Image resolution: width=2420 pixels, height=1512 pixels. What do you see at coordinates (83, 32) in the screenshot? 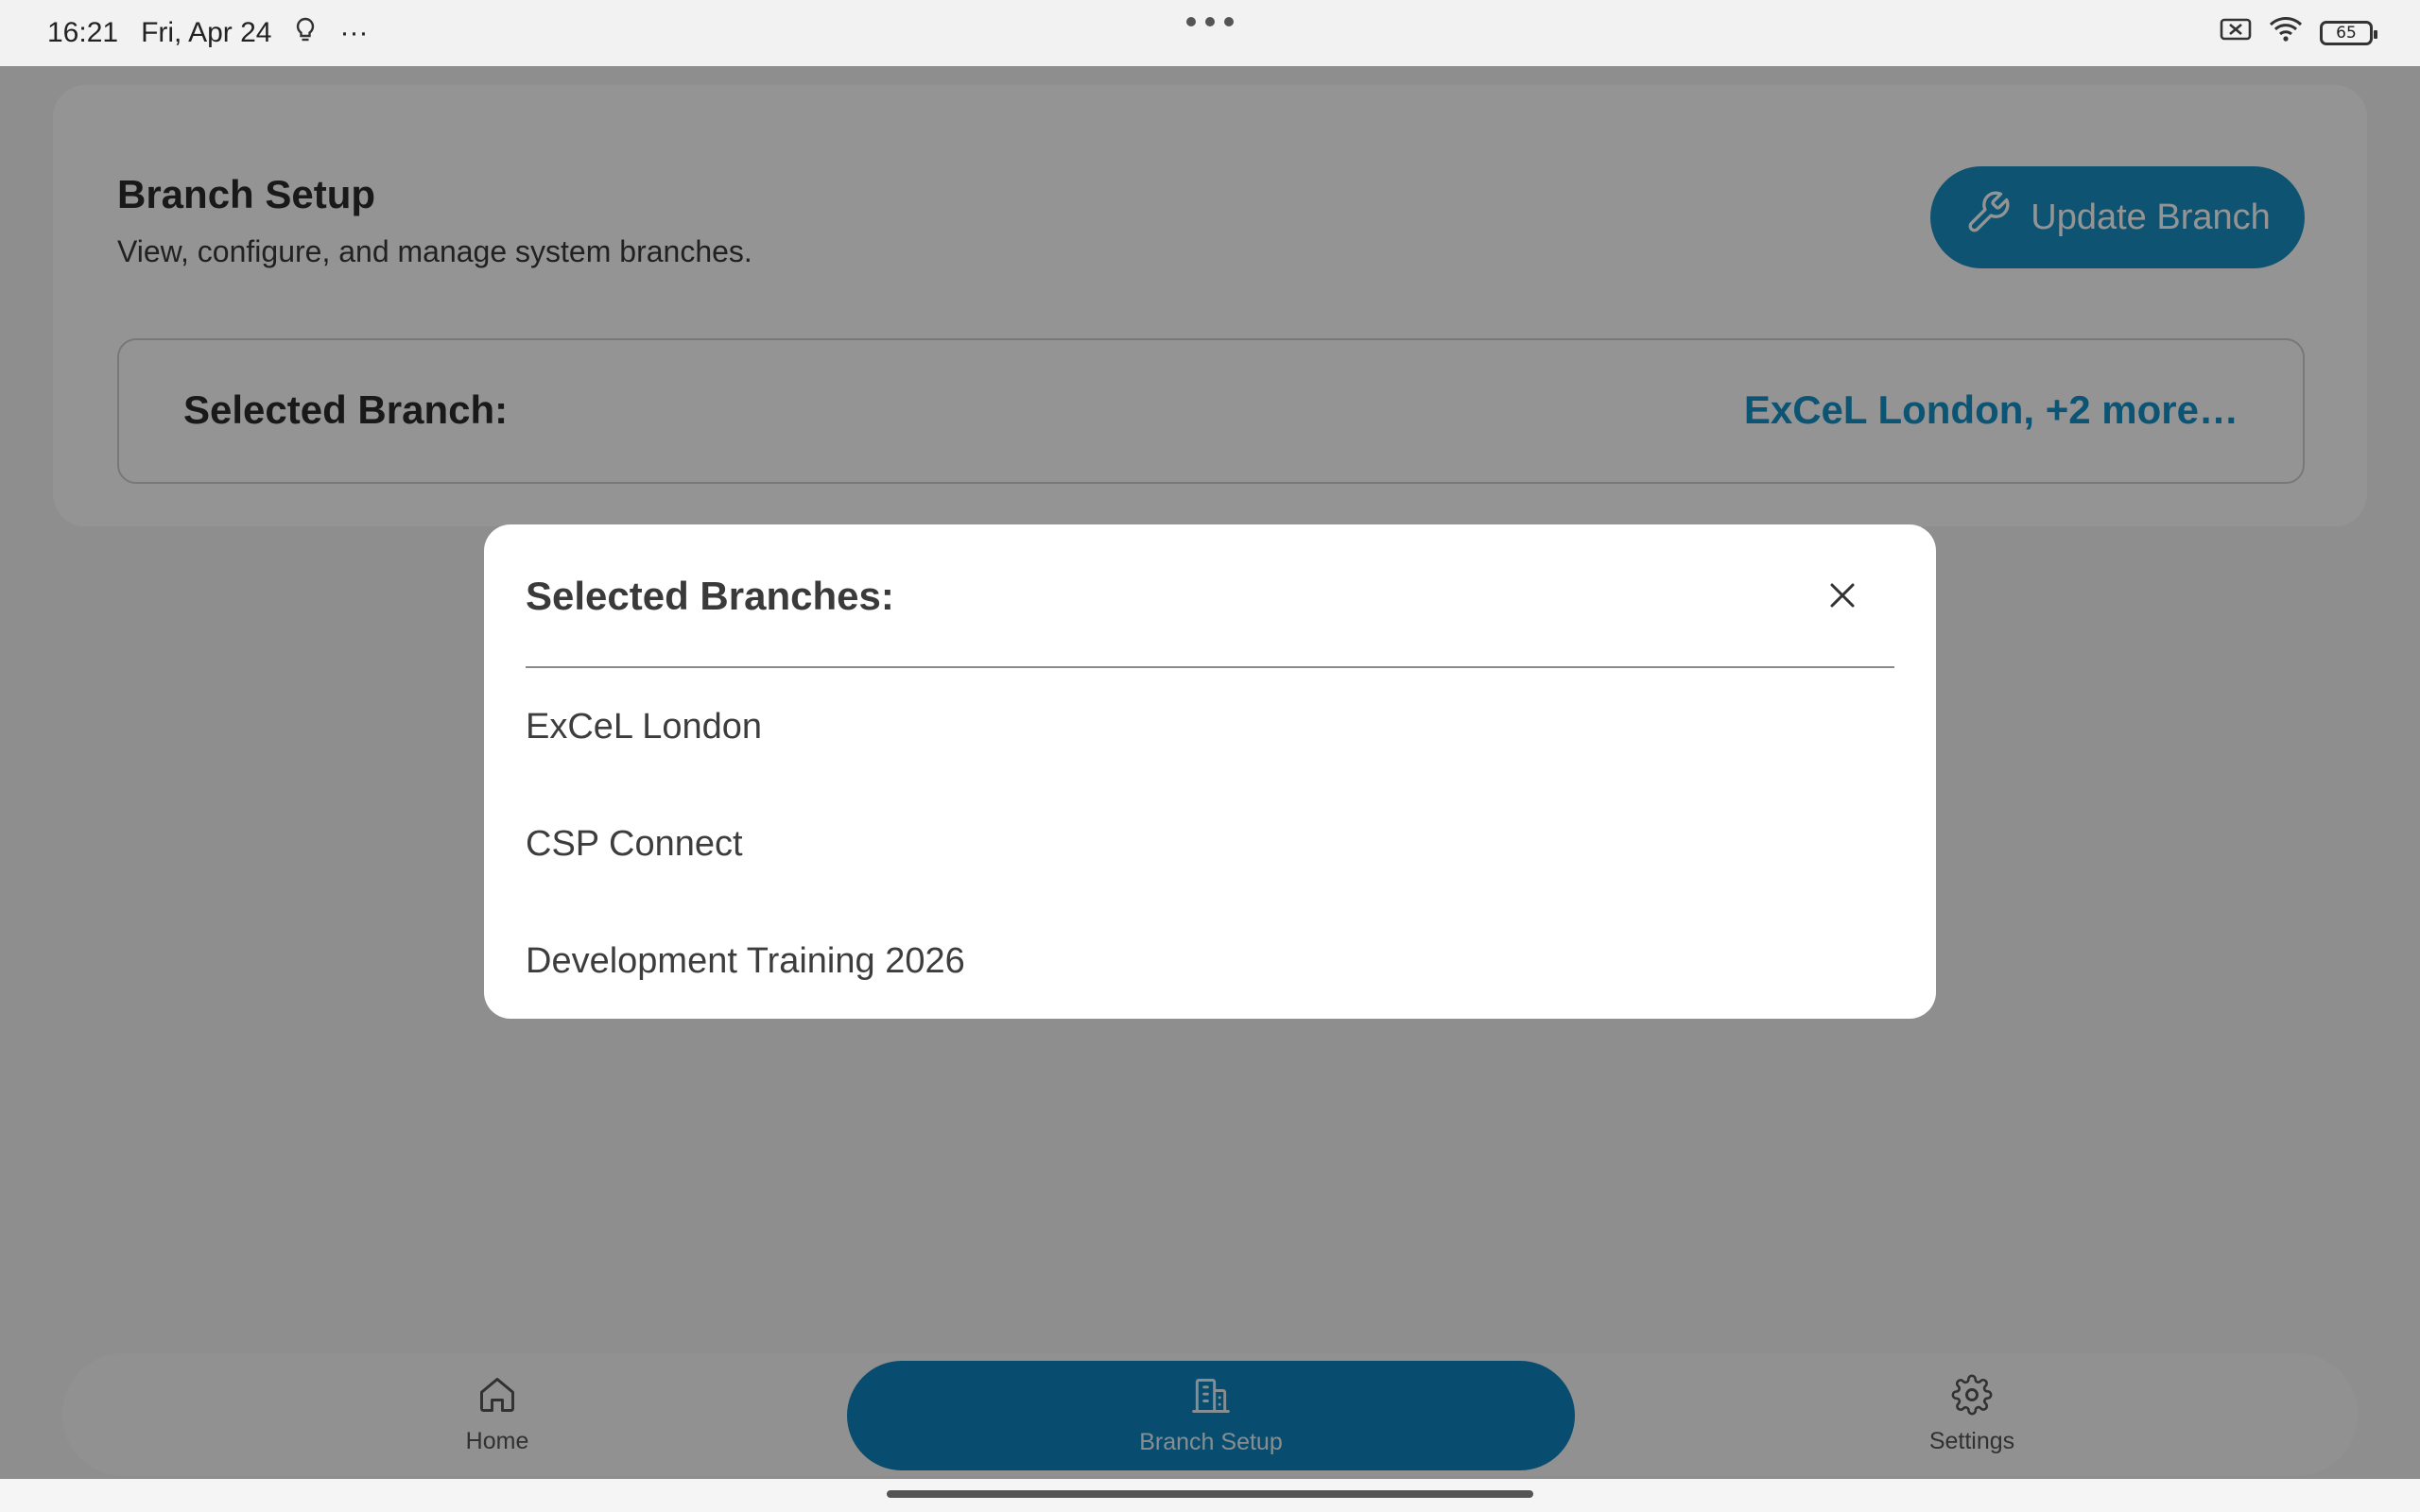
I see `status-time: 16:21` at bounding box center [83, 32].